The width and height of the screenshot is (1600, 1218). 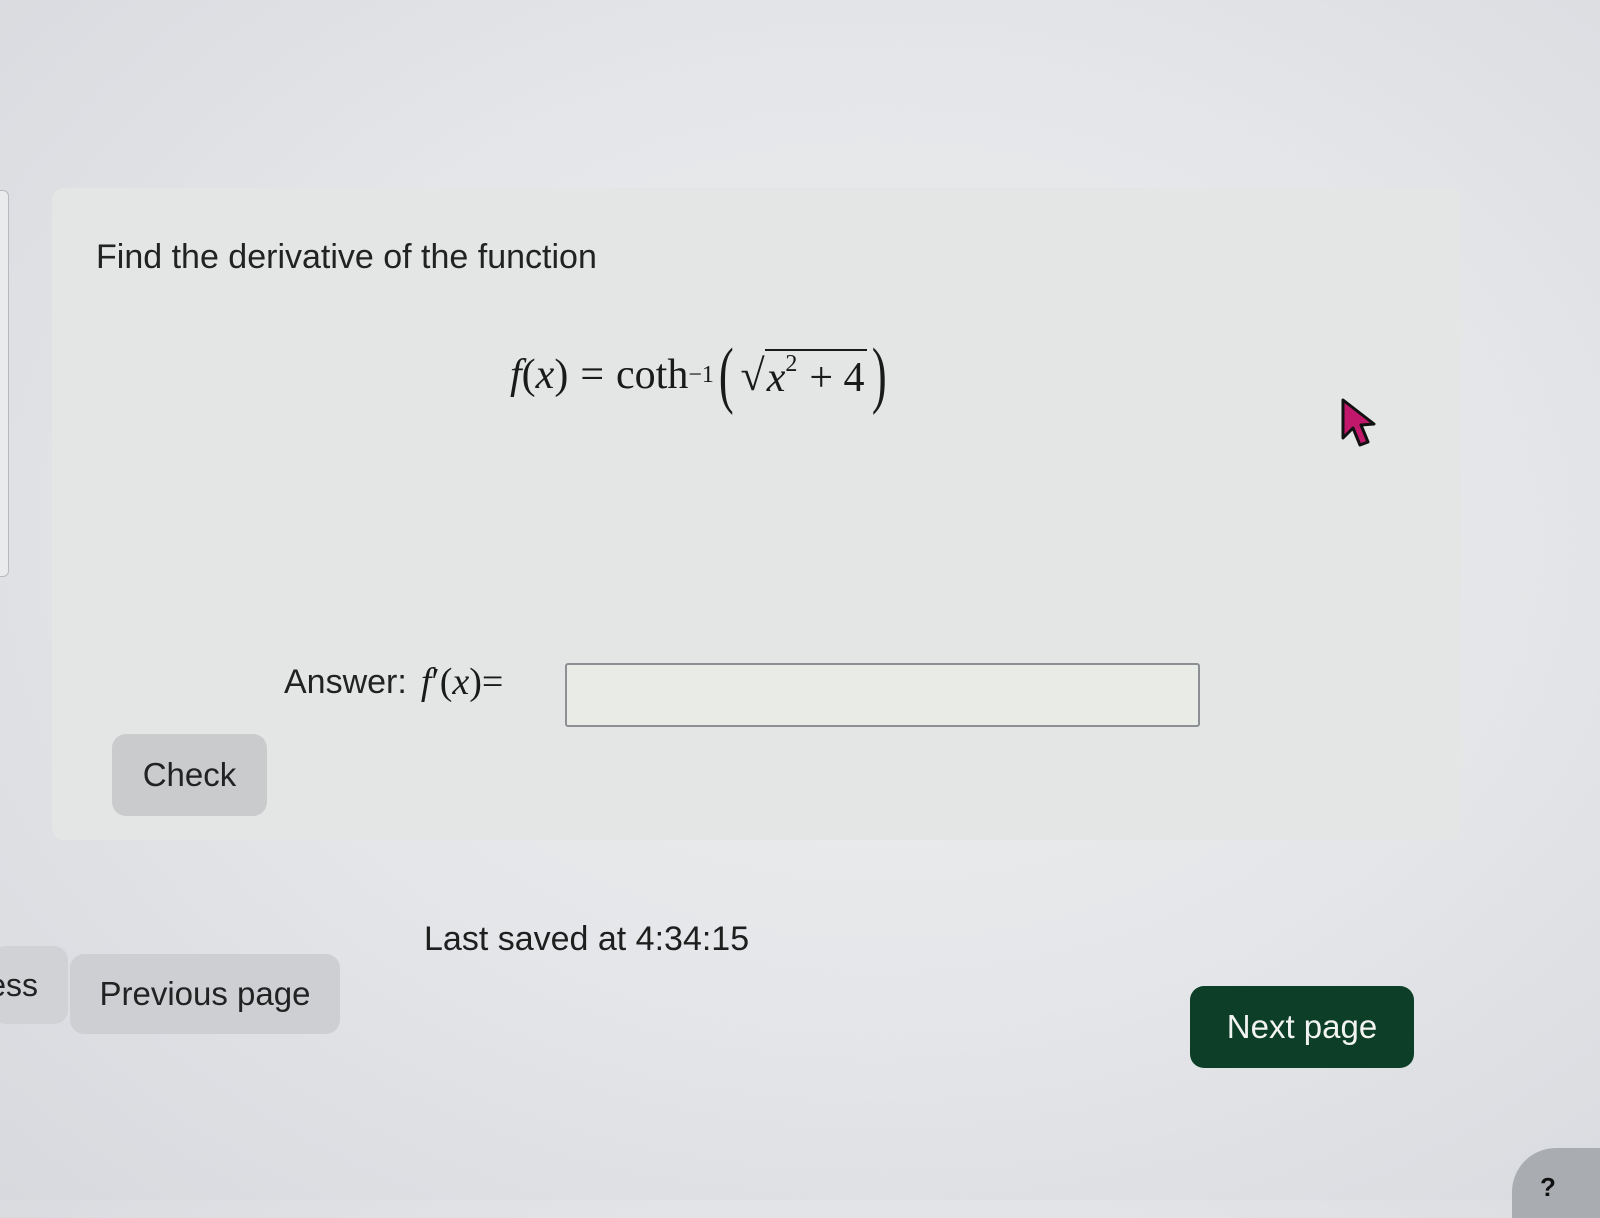 I want to click on formula-func-name: coth, so click(x=652, y=375).